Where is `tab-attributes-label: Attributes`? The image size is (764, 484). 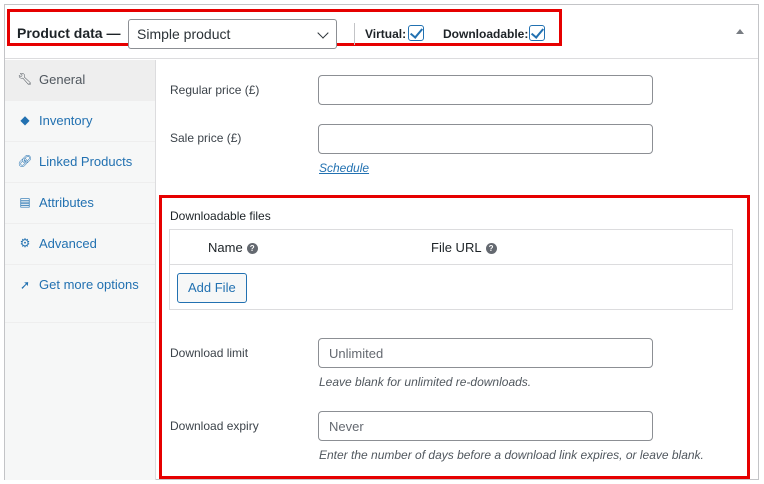
tab-attributes-label: Attributes is located at coordinates (66, 202).